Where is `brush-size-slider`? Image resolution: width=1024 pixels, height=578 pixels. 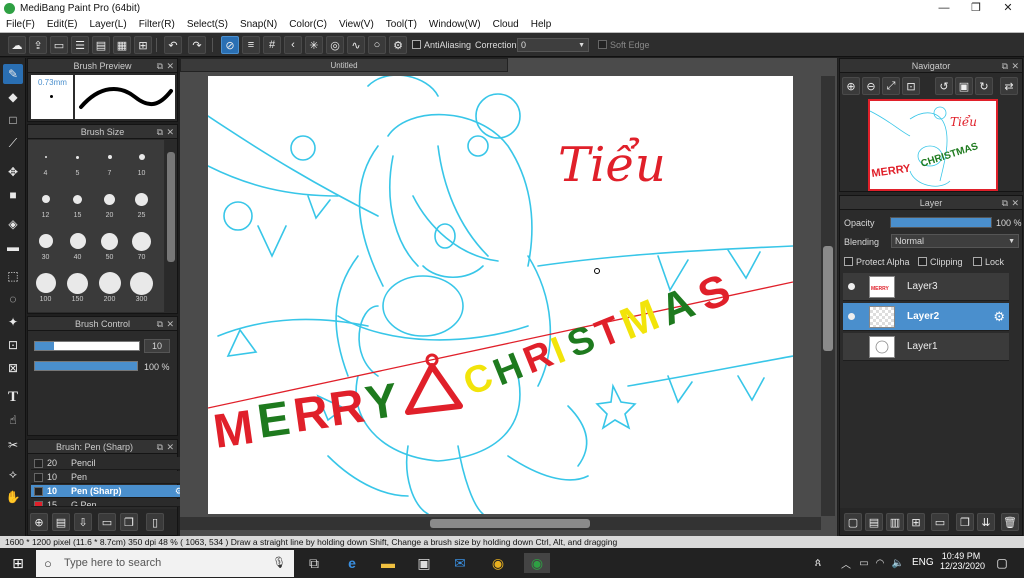
brush-size-slider is located at coordinates (87, 346).